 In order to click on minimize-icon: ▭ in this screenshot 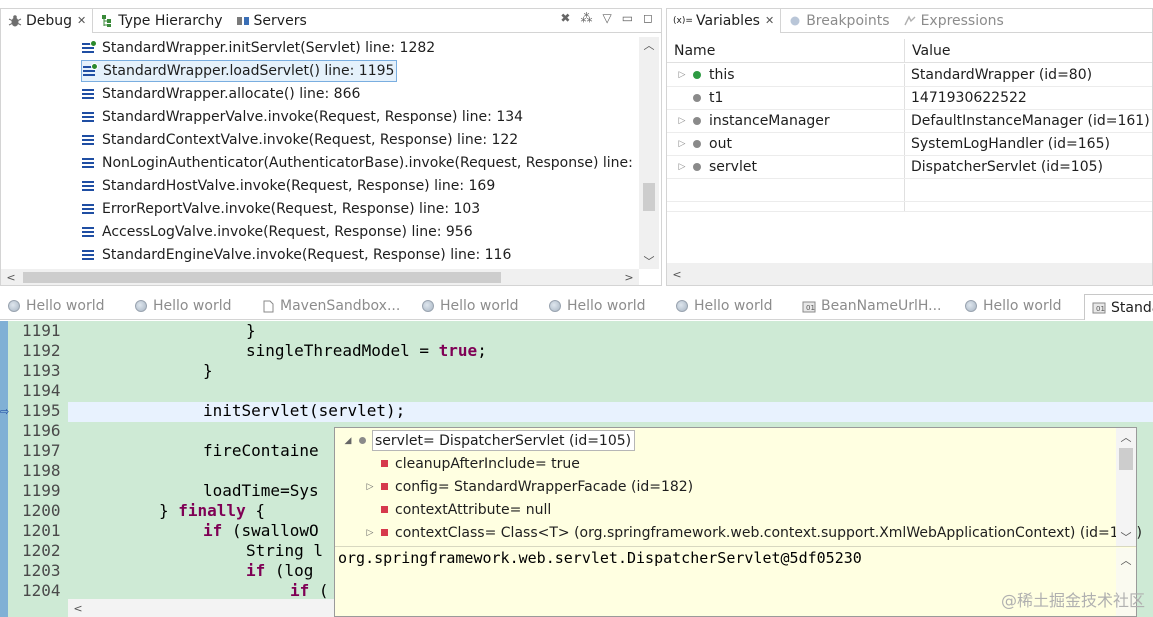, I will do `click(627, 18)`.